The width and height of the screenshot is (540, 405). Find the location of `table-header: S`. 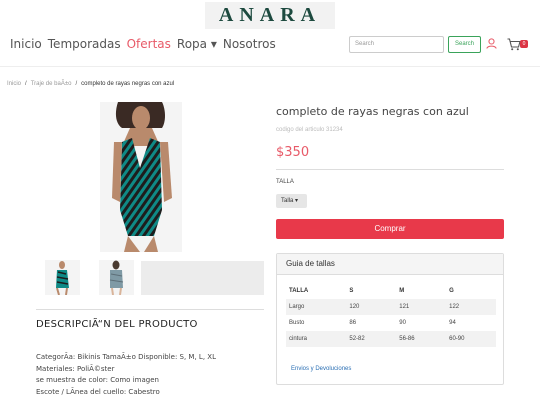

table-header: S is located at coordinates (351, 291).